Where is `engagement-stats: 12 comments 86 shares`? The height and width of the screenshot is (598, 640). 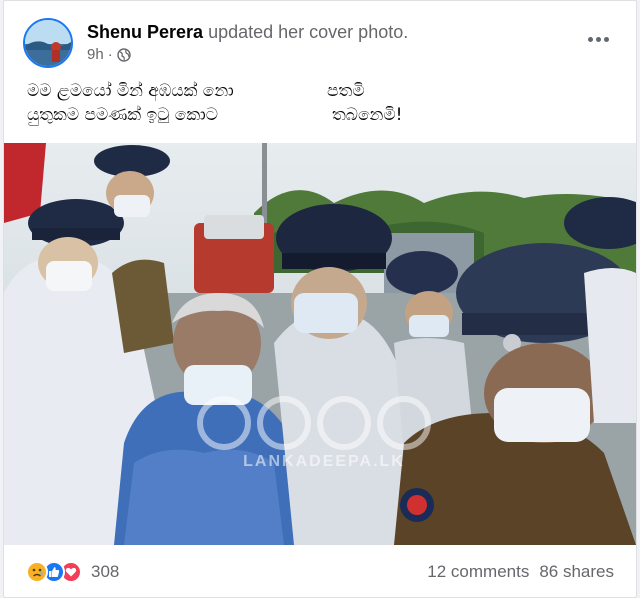 engagement-stats: 12 comments 86 shares is located at coordinates (520, 572).